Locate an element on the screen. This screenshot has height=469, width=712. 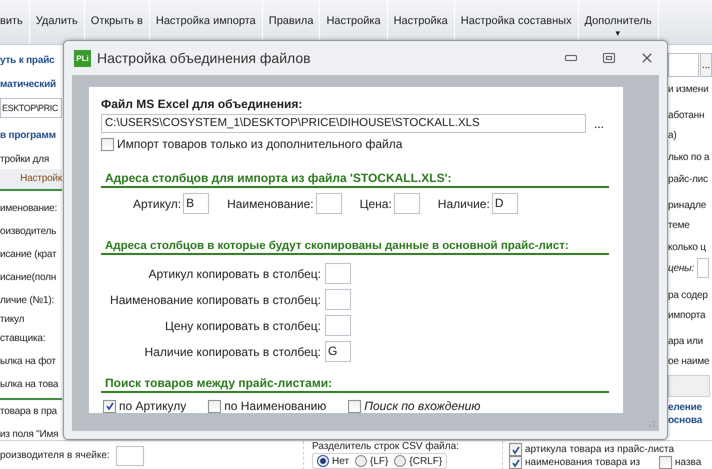
column-label: Наименование: is located at coordinates (270, 203).